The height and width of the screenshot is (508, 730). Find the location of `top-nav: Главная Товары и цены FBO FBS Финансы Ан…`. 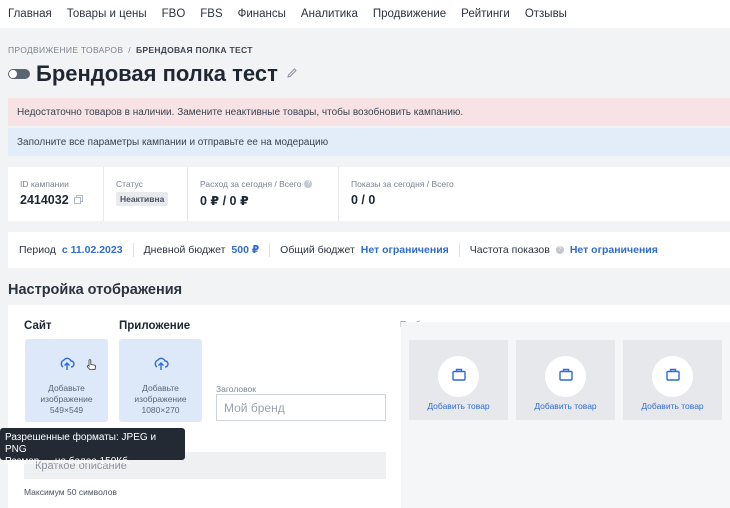

top-nav: Главная Товары и цены FBO FBS Финансы Ан… is located at coordinates (365, 14).